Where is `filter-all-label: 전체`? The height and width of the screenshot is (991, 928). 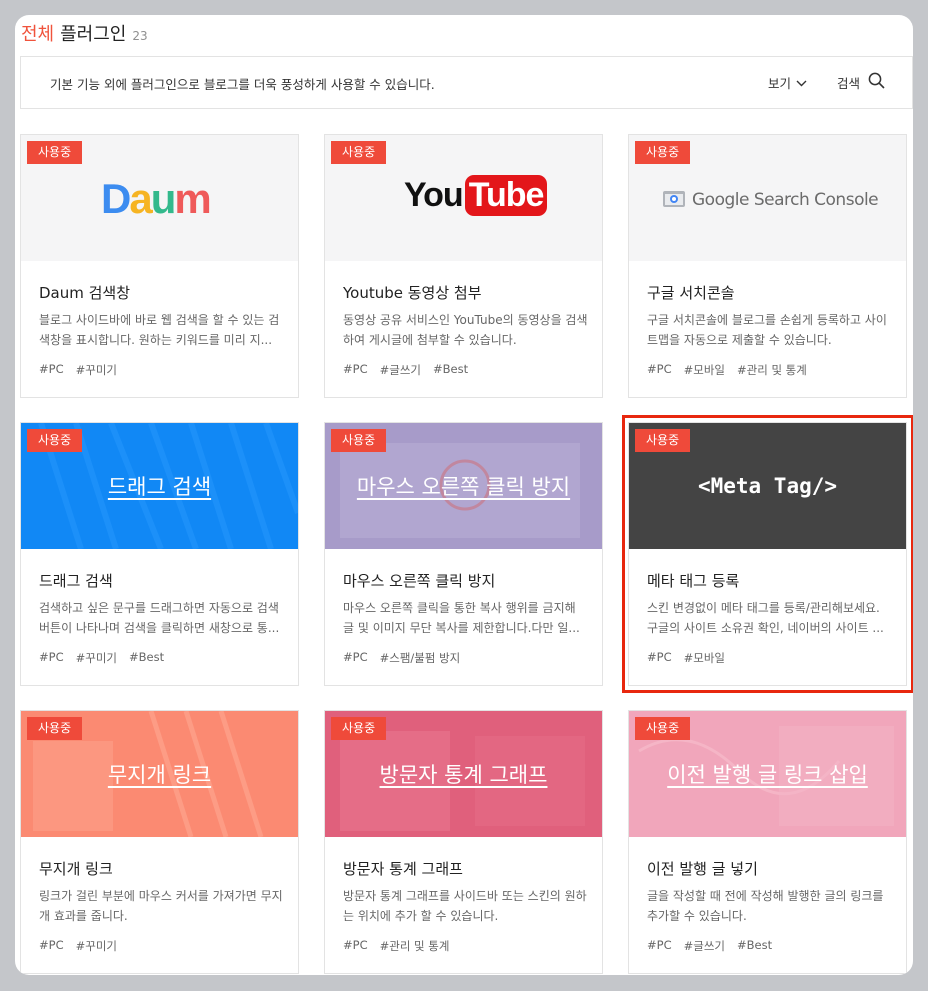 filter-all-label: 전체 is located at coordinates (37, 33).